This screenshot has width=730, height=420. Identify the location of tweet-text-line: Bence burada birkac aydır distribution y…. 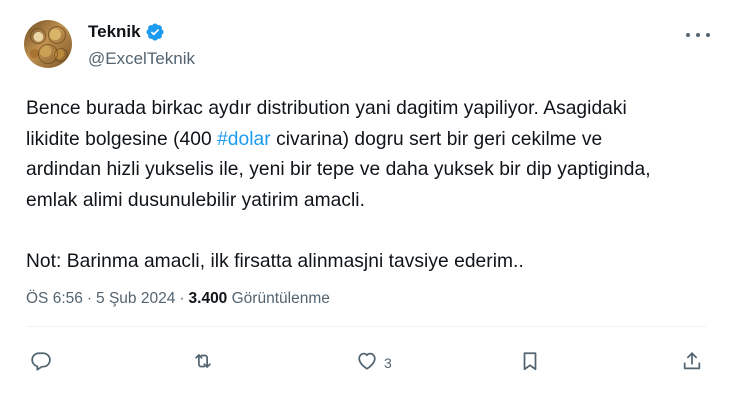
(326, 108).